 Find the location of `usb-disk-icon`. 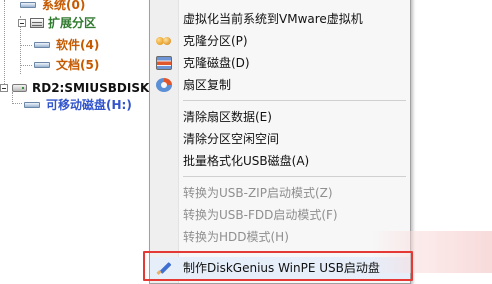

usb-disk-icon is located at coordinates (19, 88).